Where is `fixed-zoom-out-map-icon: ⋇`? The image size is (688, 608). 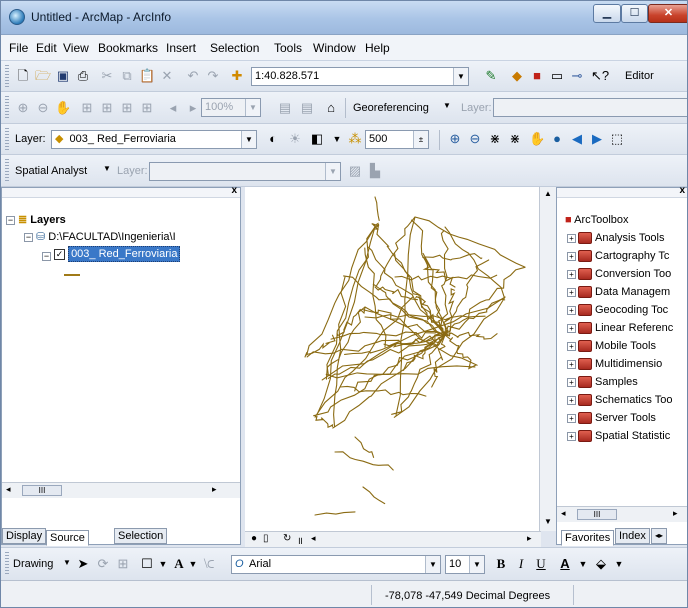 fixed-zoom-out-map-icon: ⋇ is located at coordinates (515, 139).